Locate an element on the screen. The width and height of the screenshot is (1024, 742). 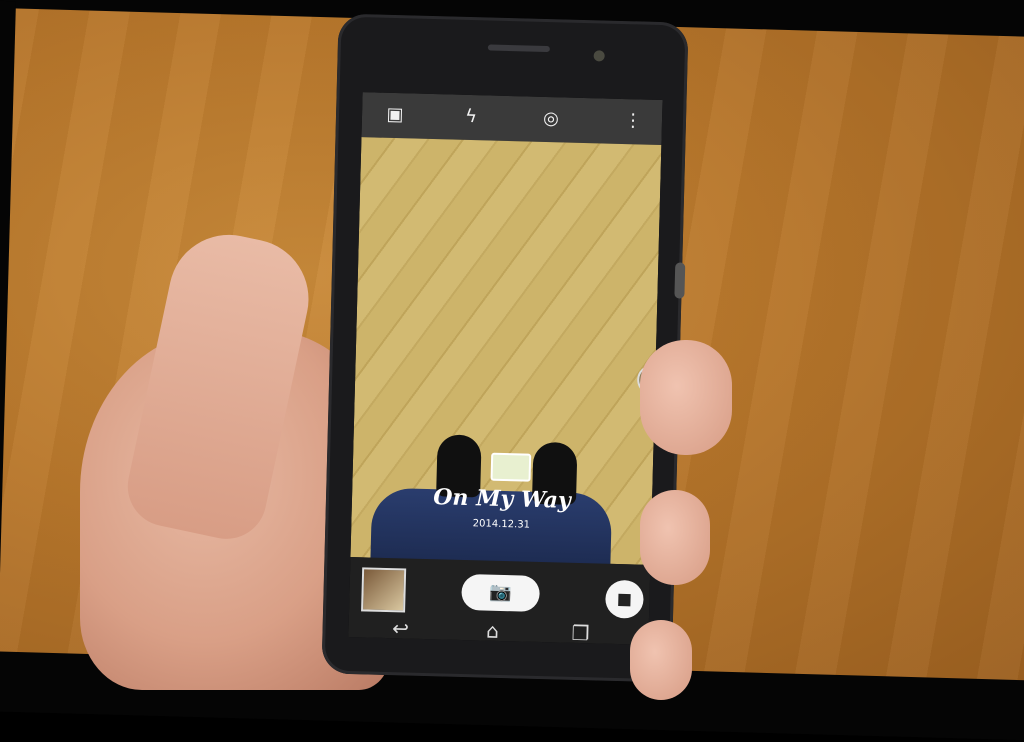
android-nav-bar: ↩ ⌂ ❐ is located at coordinates (498, 629).